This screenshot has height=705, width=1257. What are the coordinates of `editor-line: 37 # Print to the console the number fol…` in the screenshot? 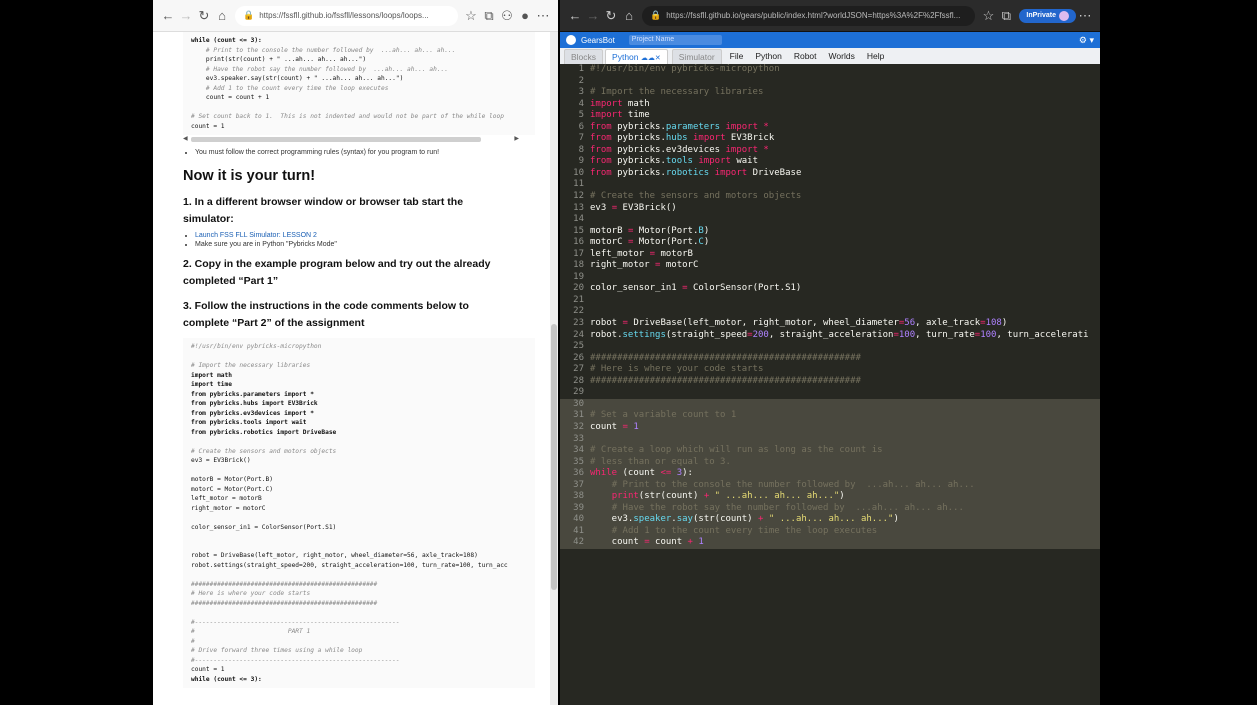 It's located at (830, 485).